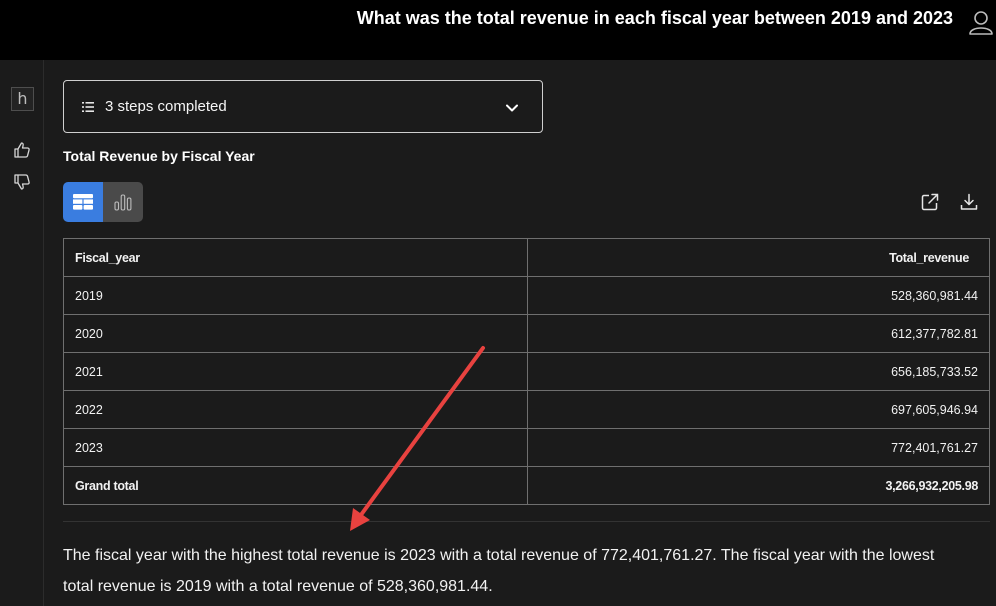  I want to click on table-header-row: Fiscal_year Total_revenue, so click(526, 257).